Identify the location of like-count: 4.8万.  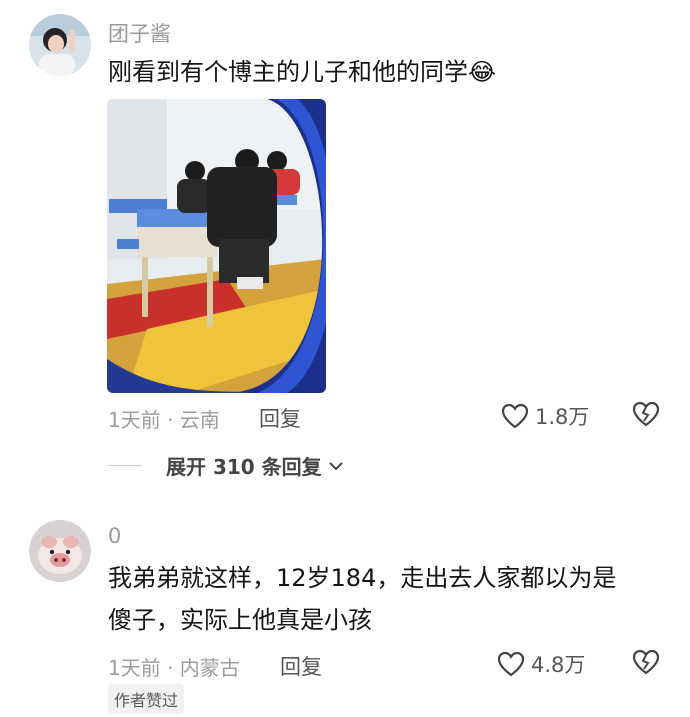
(558, 665).